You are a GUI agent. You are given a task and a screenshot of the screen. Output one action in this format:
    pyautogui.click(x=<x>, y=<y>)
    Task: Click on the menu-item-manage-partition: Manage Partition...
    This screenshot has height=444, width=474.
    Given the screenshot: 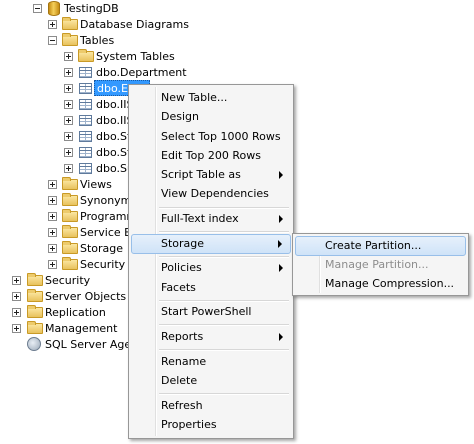 What is the action you would take?
    pyautogui.click(x=380, y=265)
    